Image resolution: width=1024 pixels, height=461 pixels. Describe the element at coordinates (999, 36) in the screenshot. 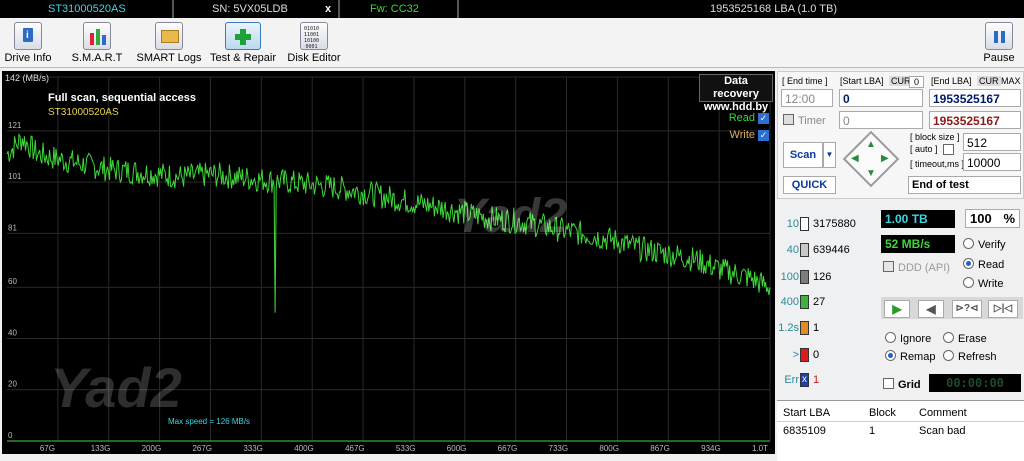

I see `pause-icon` at that location.